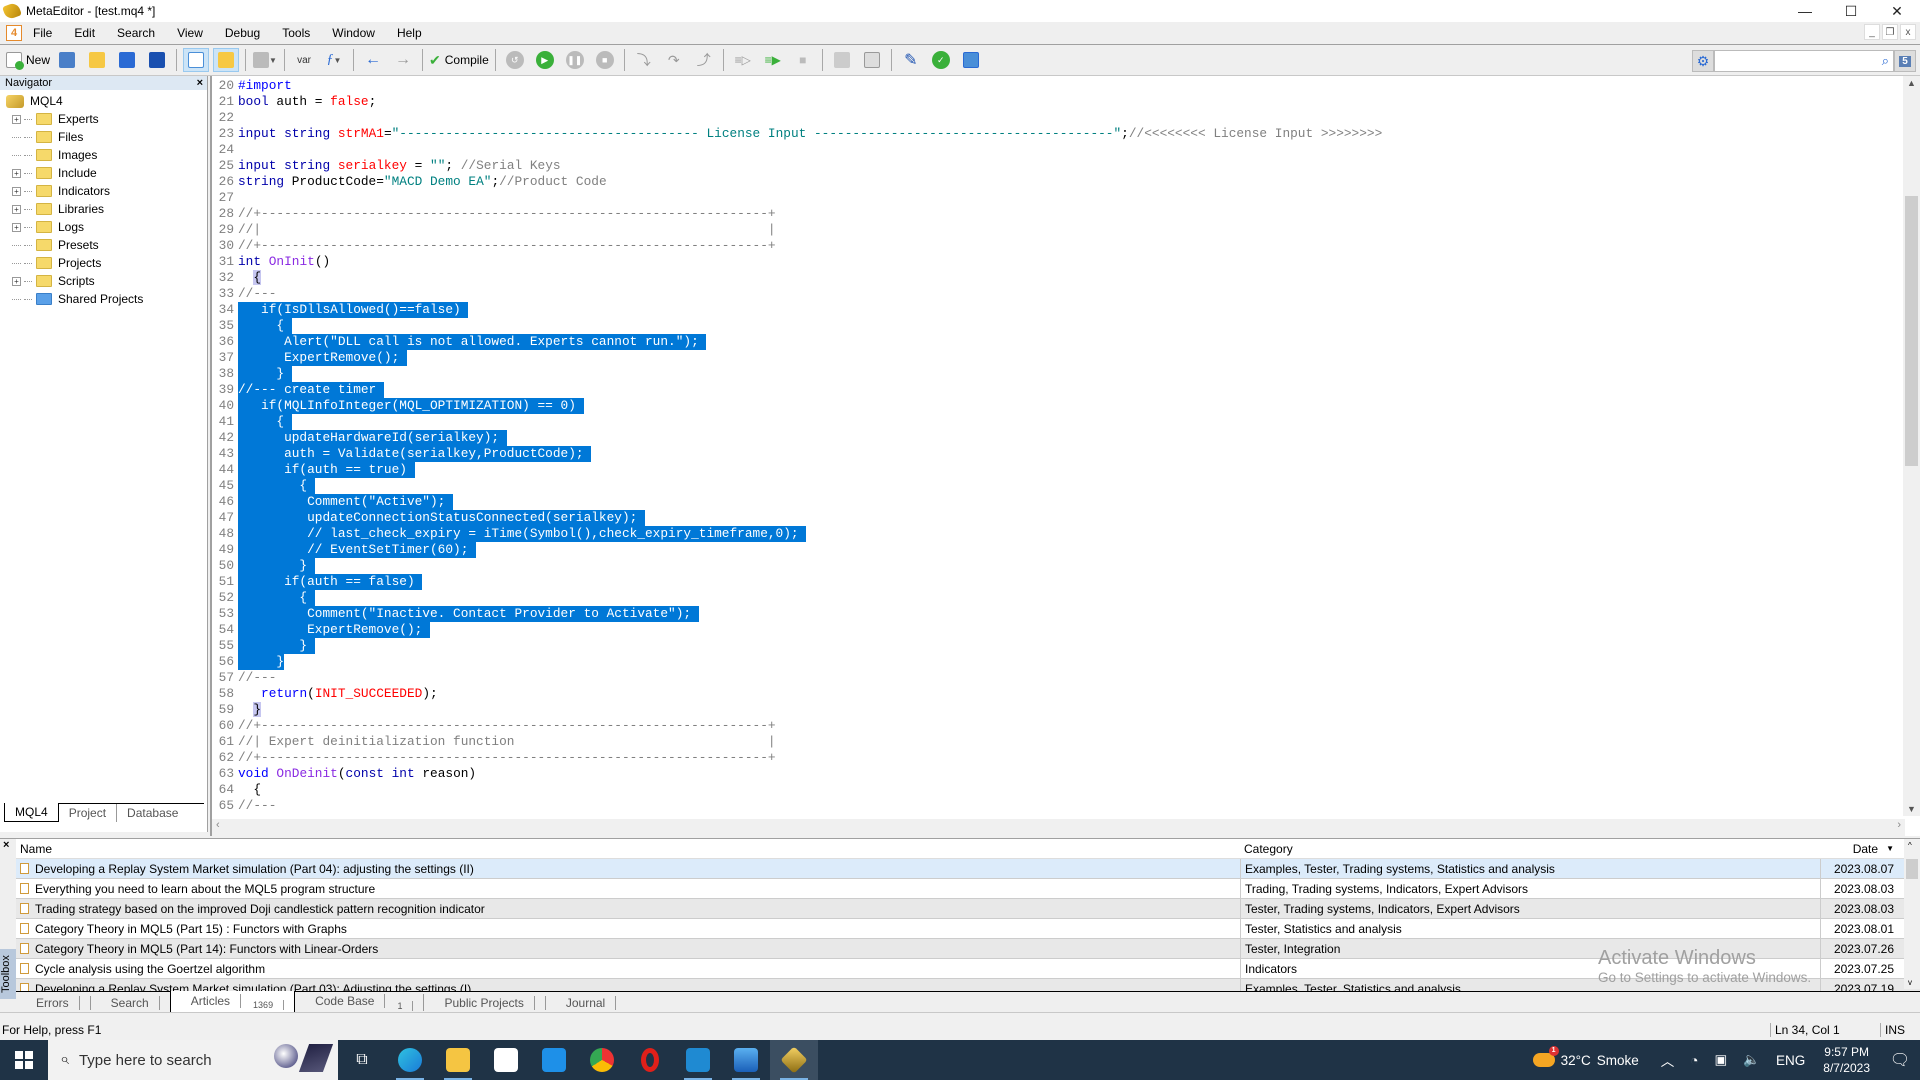  What do you see at coordinates (842, 60) in the screenshot?
I see `copy-button` at bounding box center [842, 60].